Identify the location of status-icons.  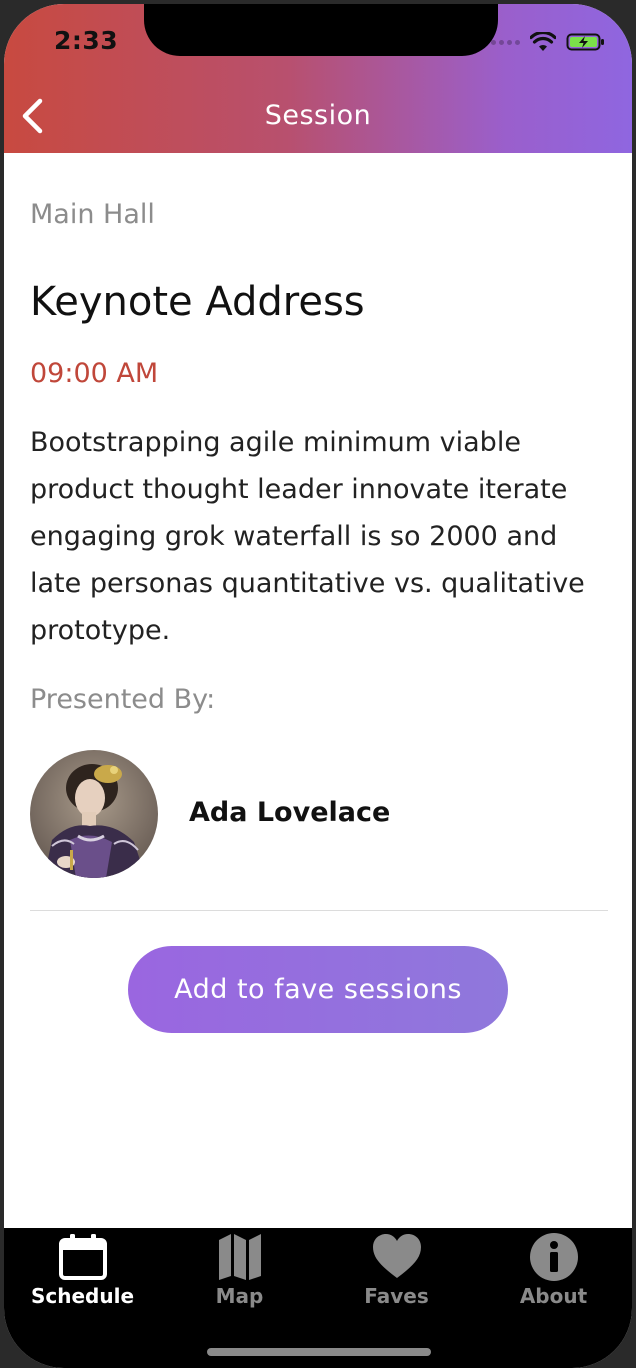
(548, 42).